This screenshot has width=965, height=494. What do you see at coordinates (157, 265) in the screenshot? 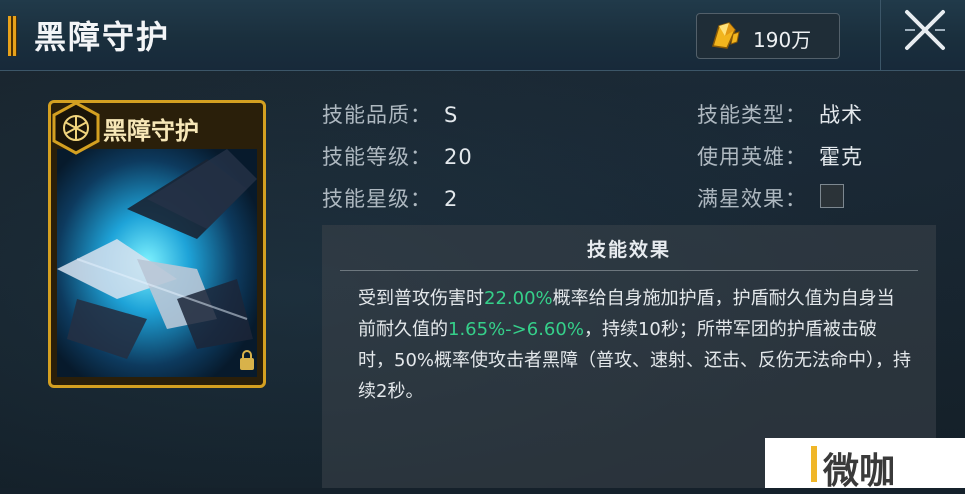
I see `skill-art-image` at bounding box center [157, 265].